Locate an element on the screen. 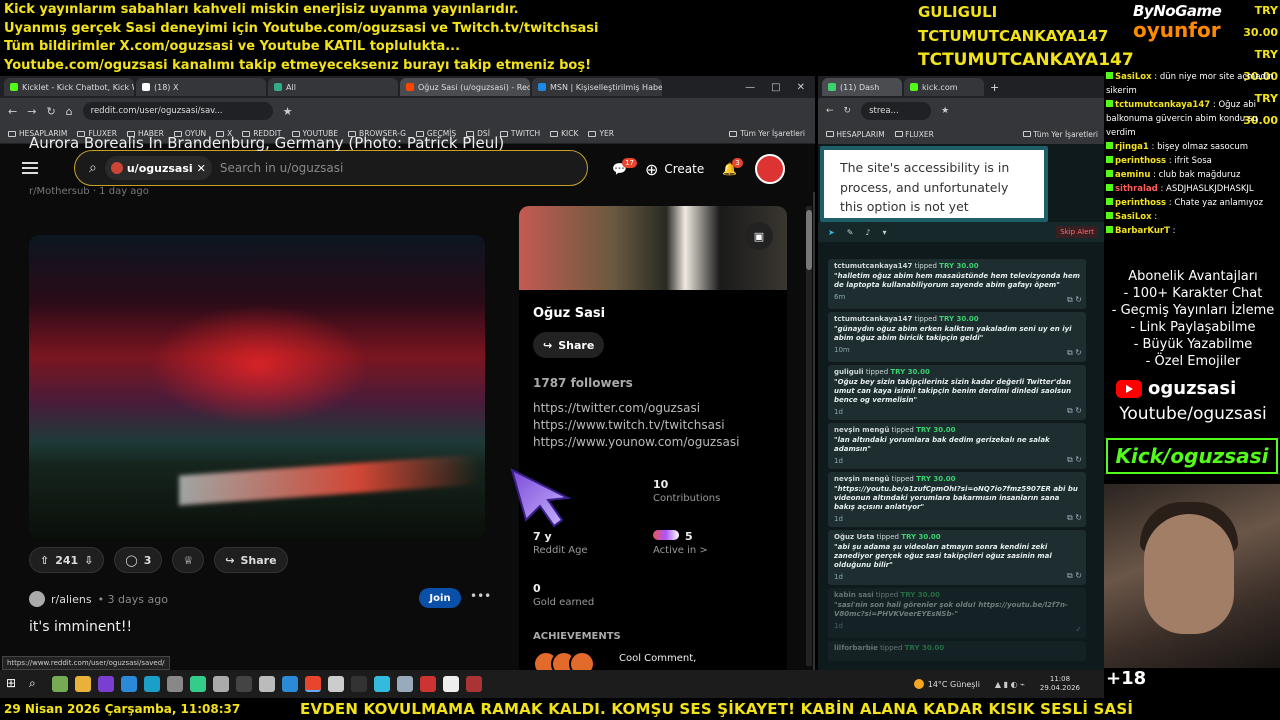  vivaldi-icon is located at coordinates (428, 684).